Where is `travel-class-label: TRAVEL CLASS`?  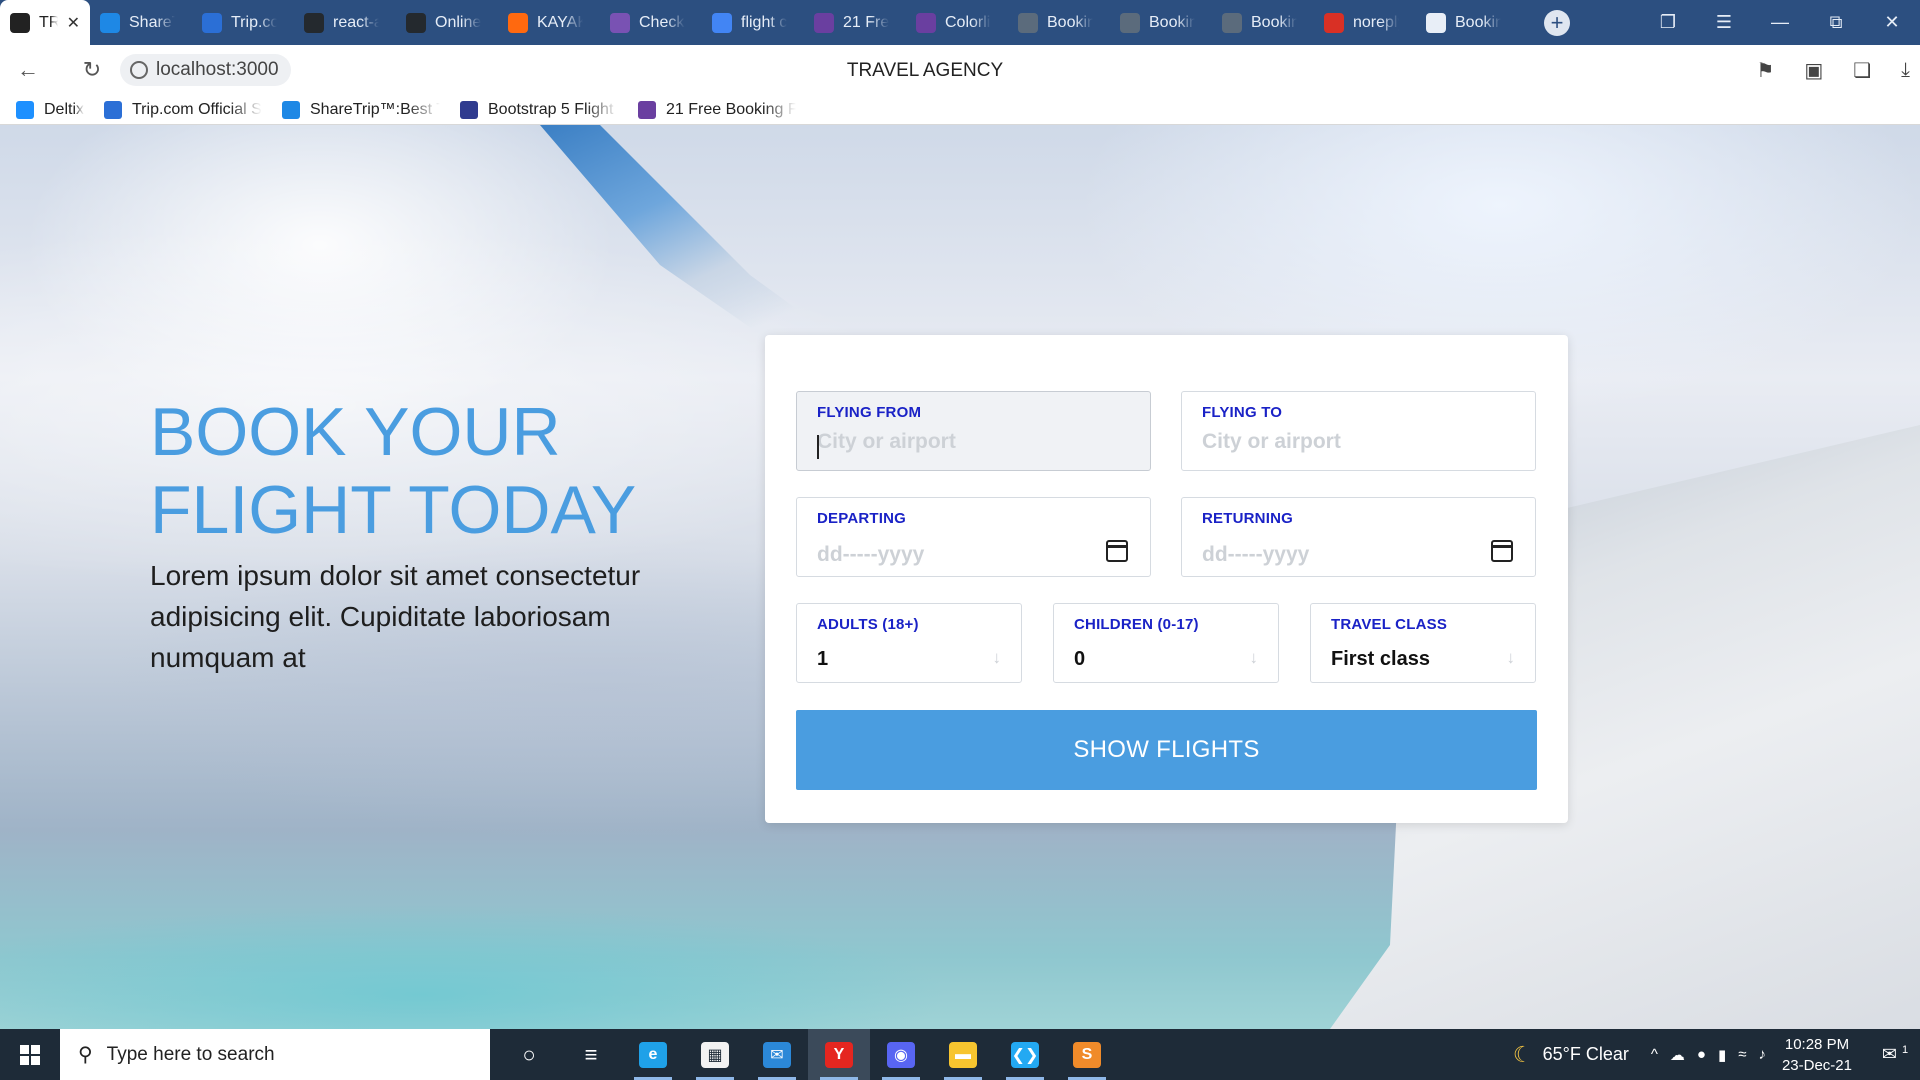 travel-class-label: TRAVEL CLASS is located at coordinates (1389, 624).